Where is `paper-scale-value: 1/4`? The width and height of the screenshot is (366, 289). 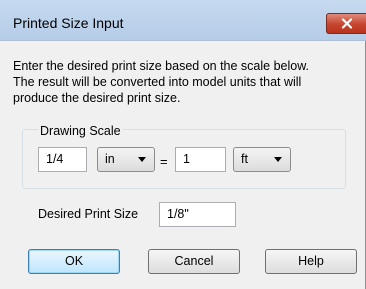
paper-scale-value: 1/4 is located at coordinates (55, 159).